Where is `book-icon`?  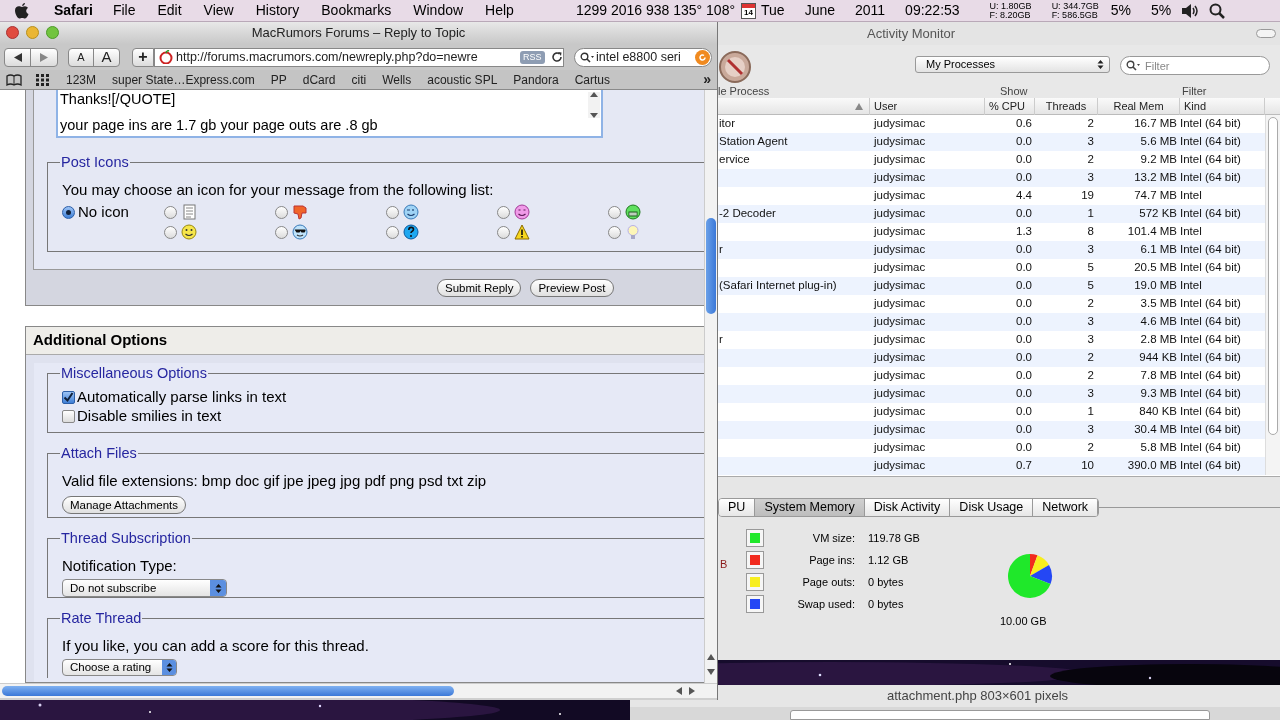 book-icon is located at coordinates (14, 79).